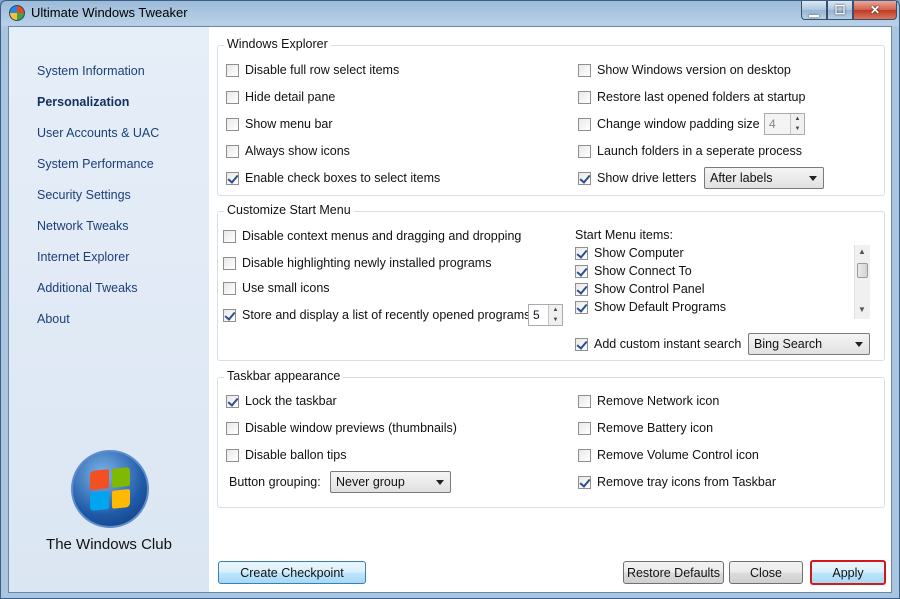 This screenshot has height=599, width=900. Describe the element at coordinates (109, 544) in the screenshot. I see `logo-caption: The Windows Club` at that location.